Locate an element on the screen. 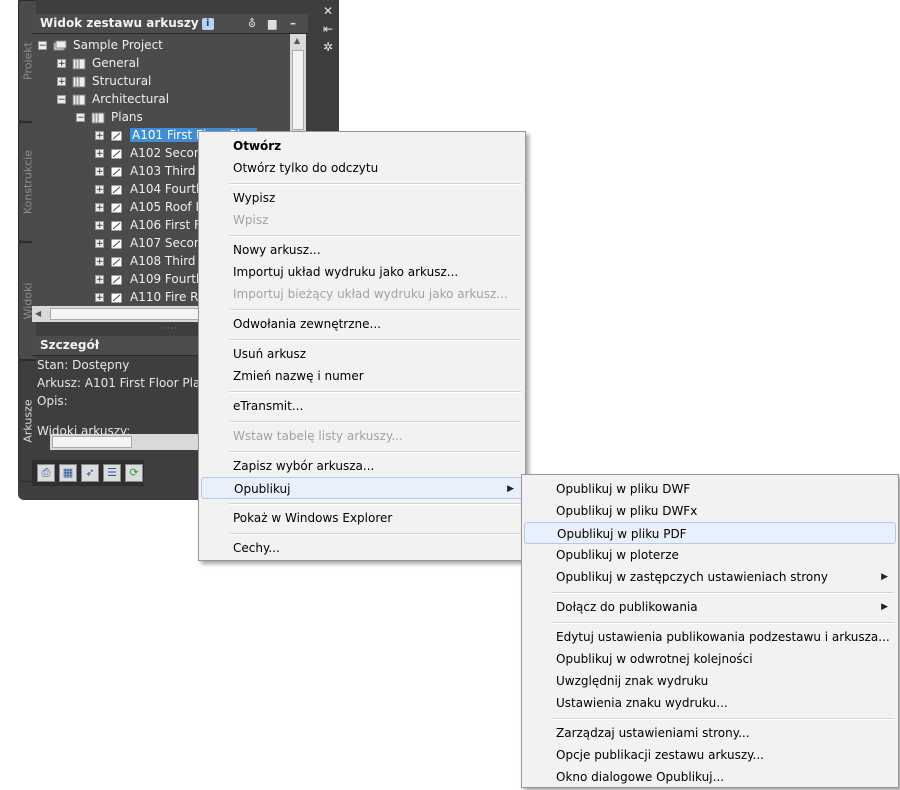  menu-item-check-out: Wypisz is located at coordinates (362, 198).